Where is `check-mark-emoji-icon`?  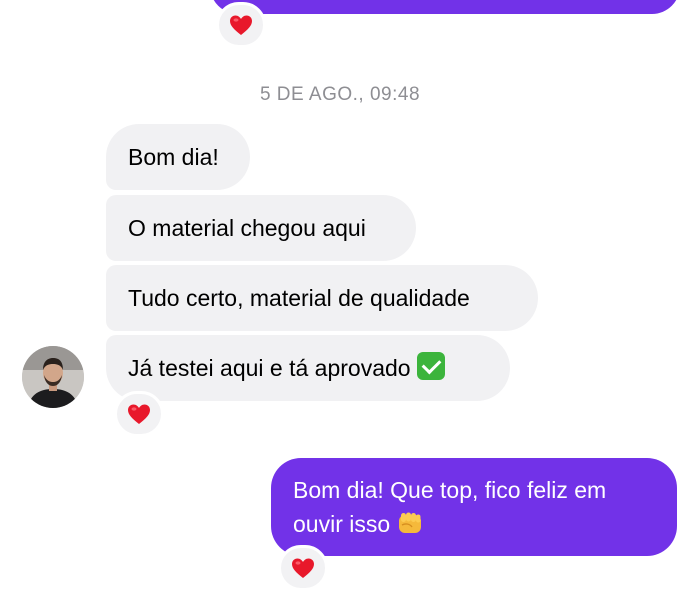 check-mark-emoji-icon is located at coordinates (430, 366).